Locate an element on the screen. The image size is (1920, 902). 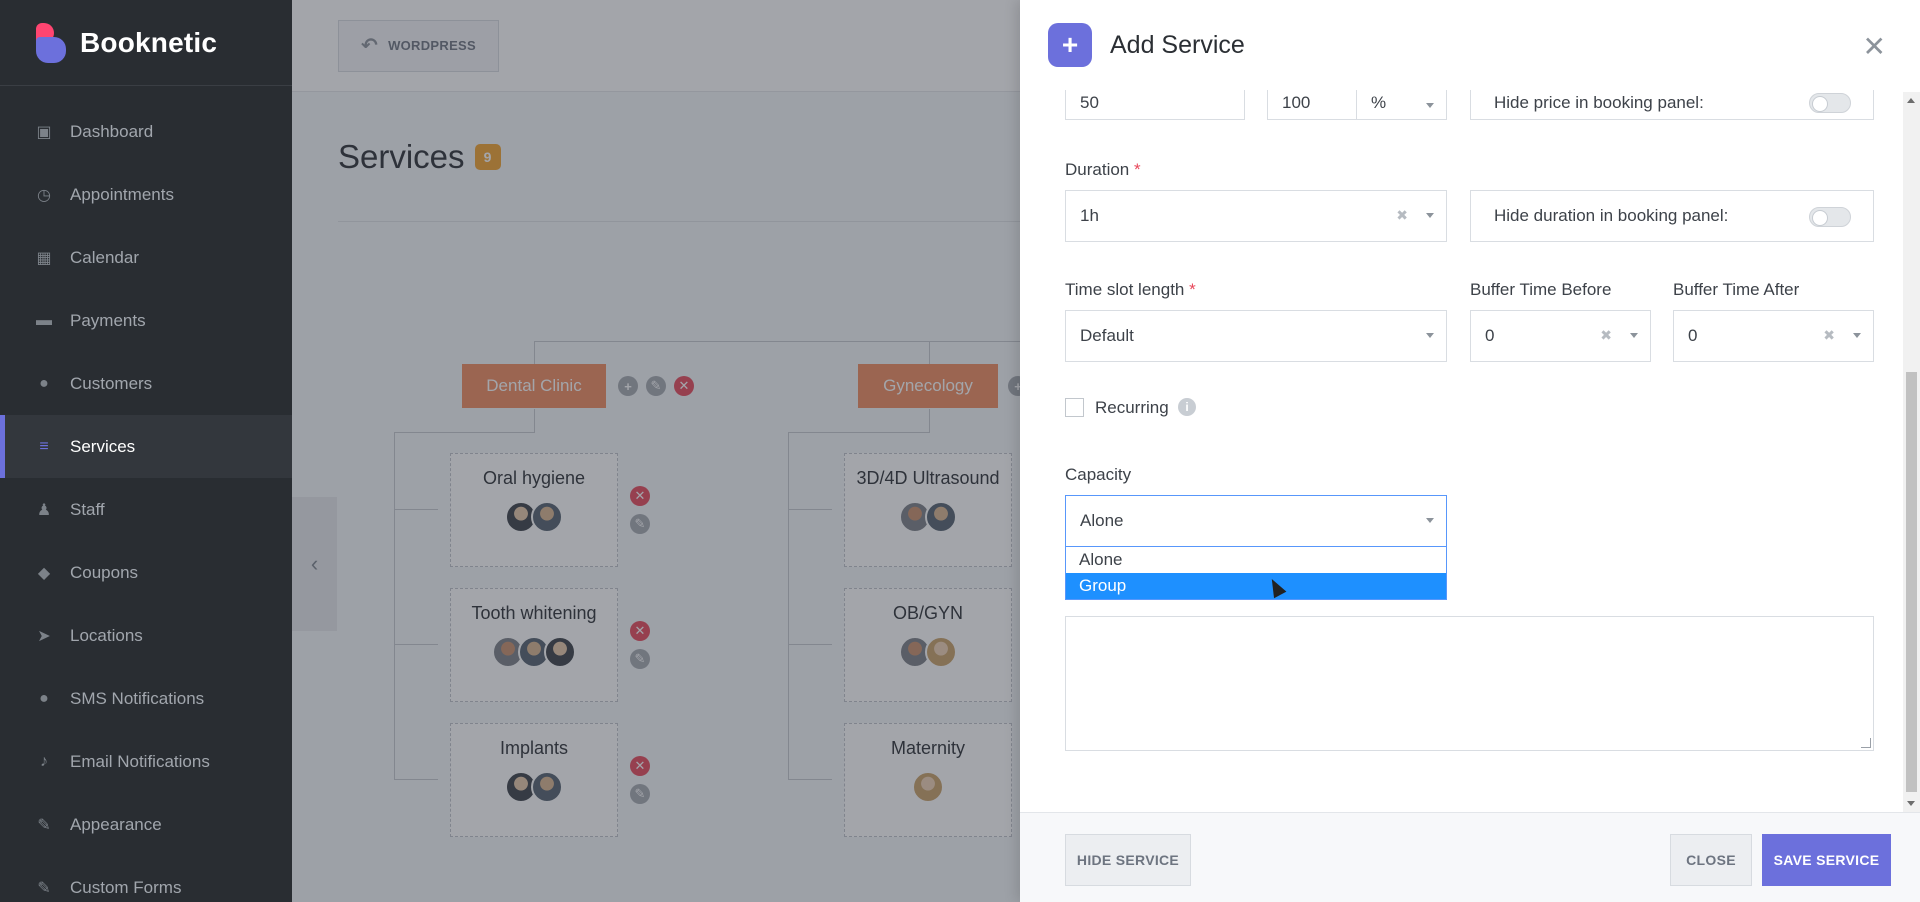
deposit-type-select: % is located at coordinates (1401, 105).